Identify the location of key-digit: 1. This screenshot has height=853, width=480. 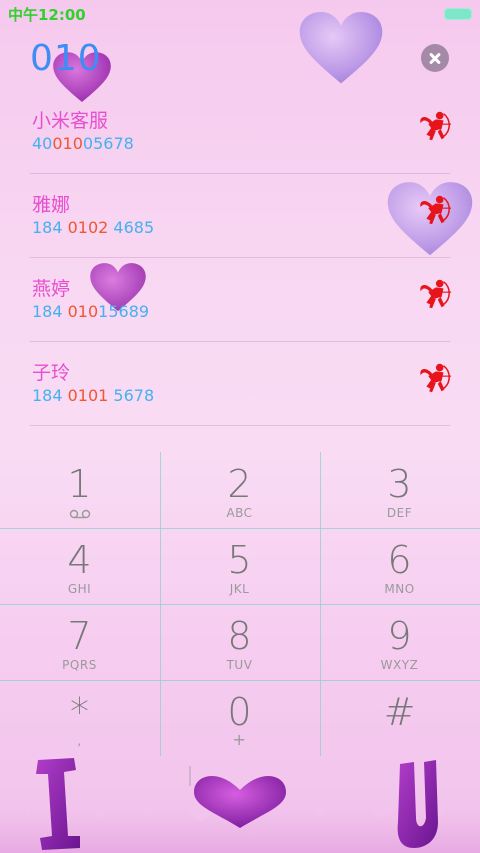
(79, 484).